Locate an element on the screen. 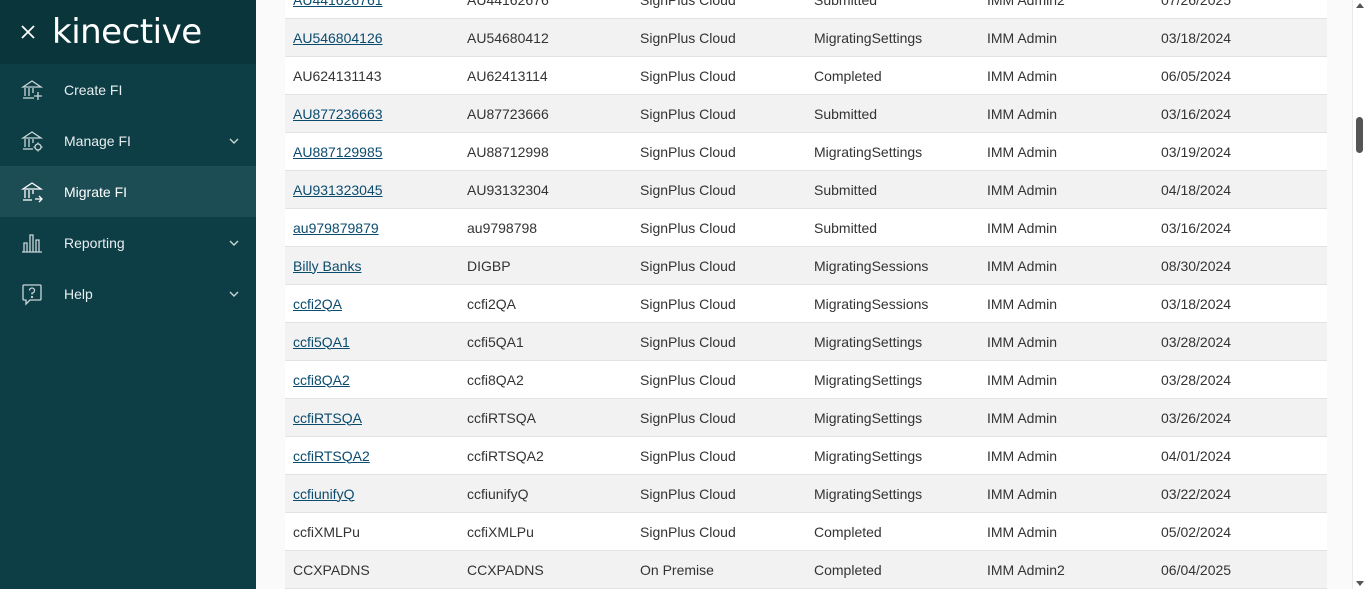 Image resolution: width=1366 pixels, height=589 pixels. close-icon is located at coordinates (28, 32).